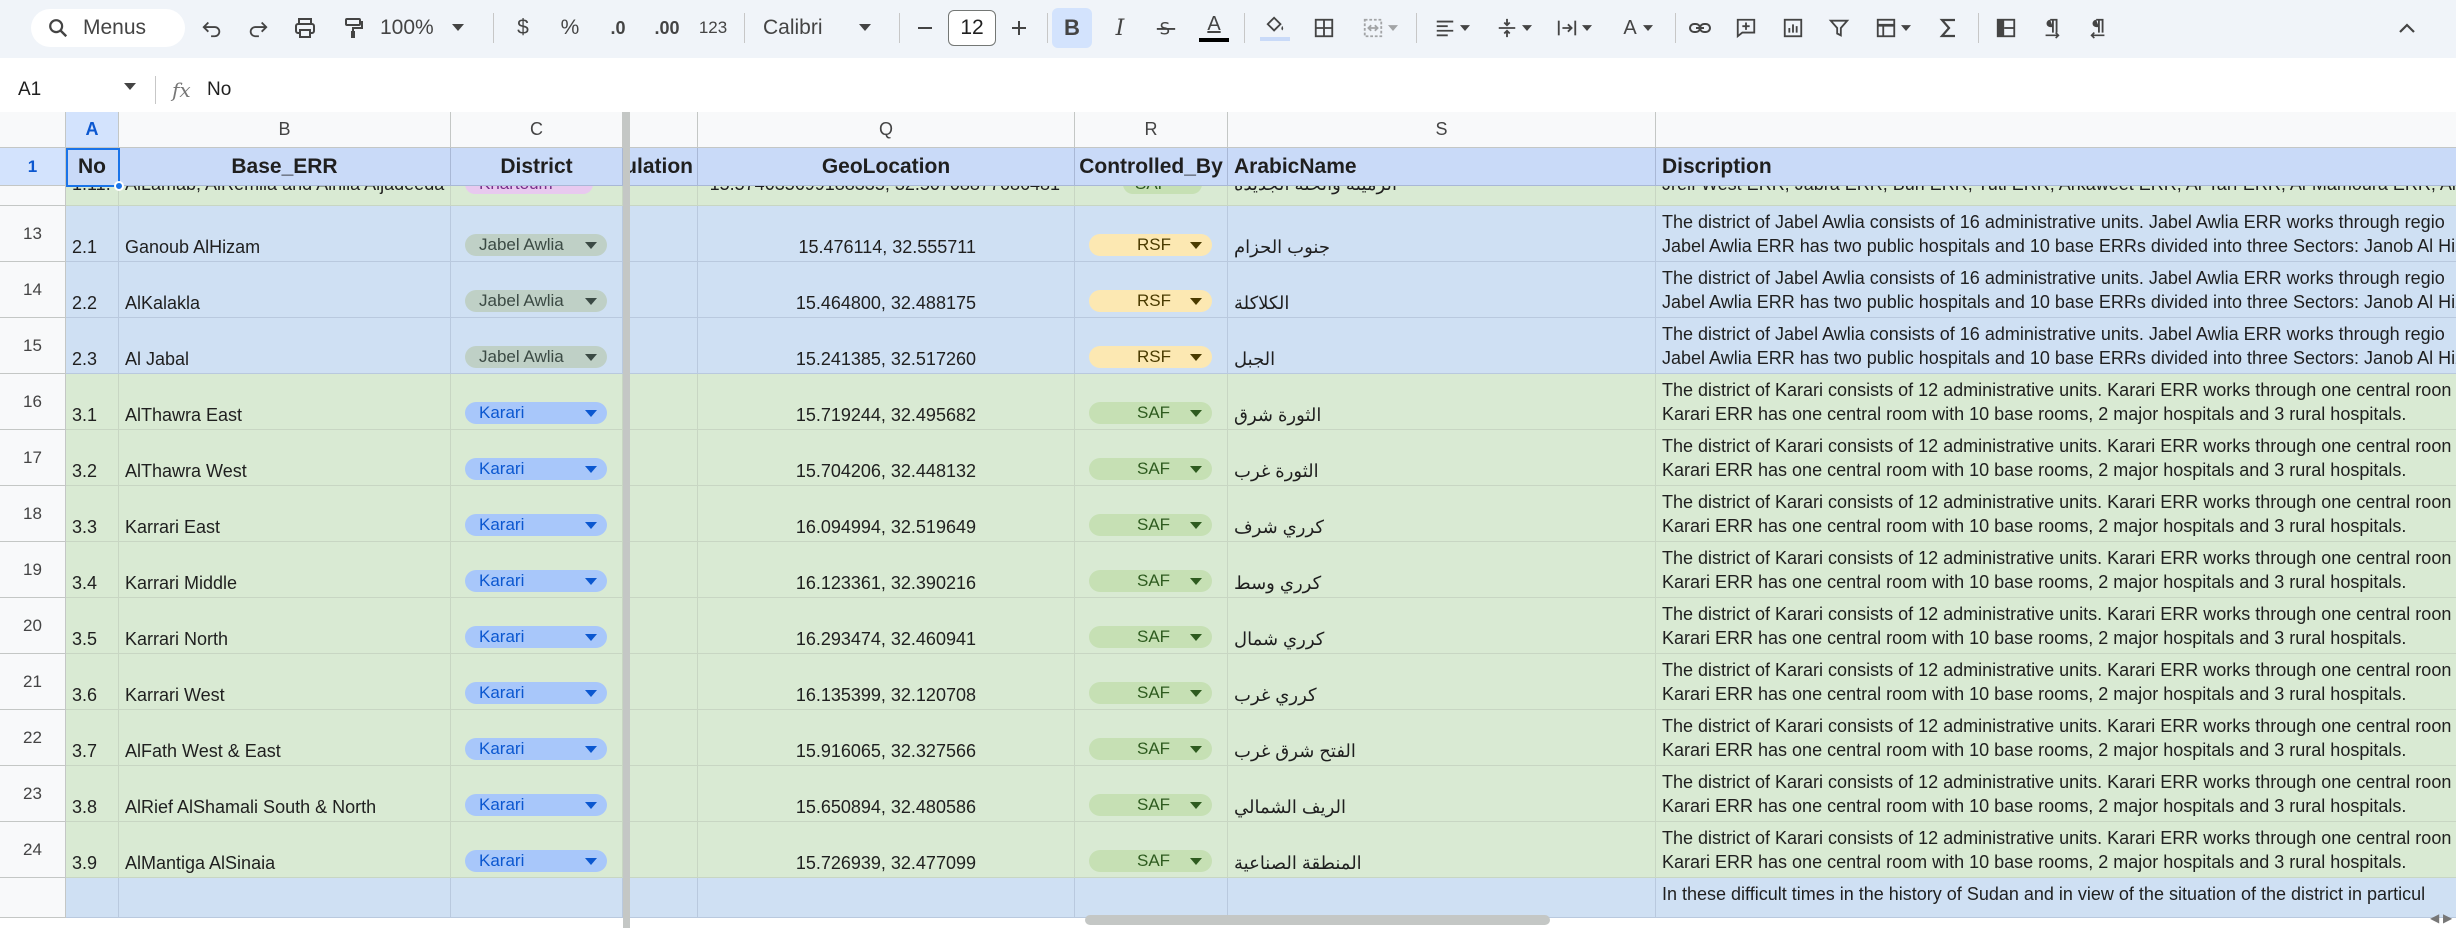  Describe the element at coordinates (1793, 28) in the screenshot. I see `insert-chart-button` at that location.